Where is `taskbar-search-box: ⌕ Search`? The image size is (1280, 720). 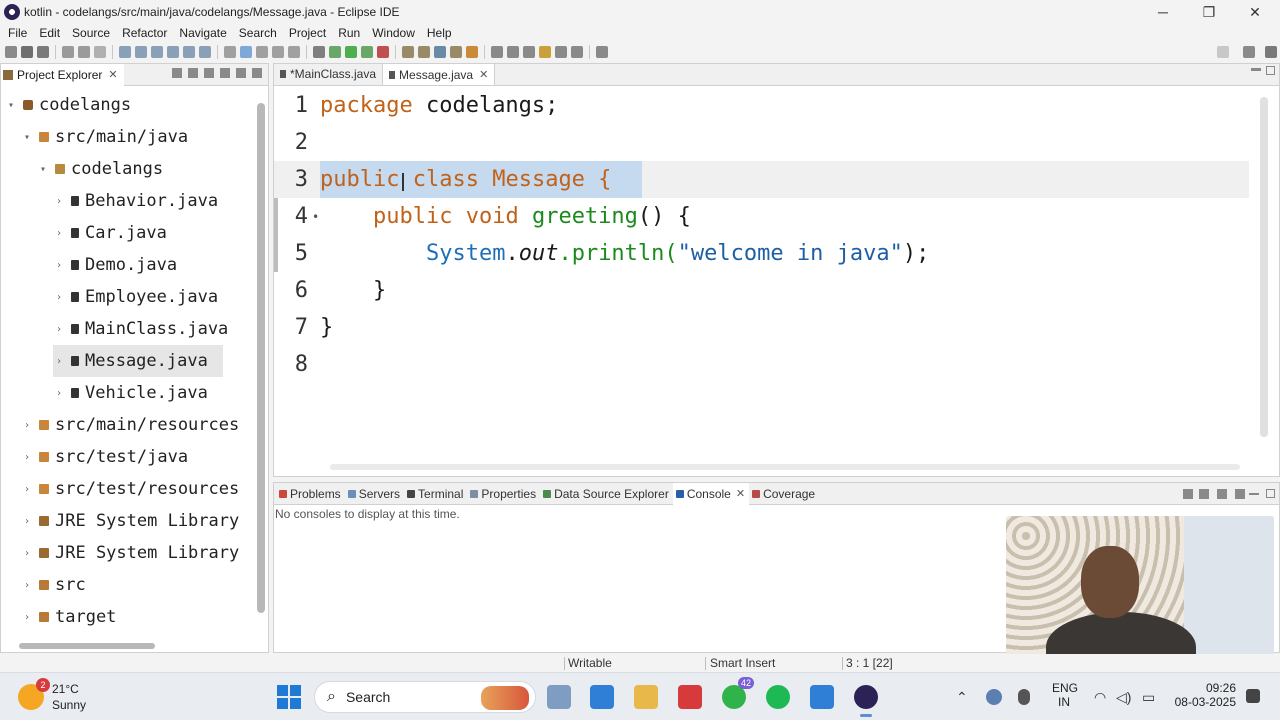 taskbar-search-box: ⌕ Search is located at coordinates (425, 697).